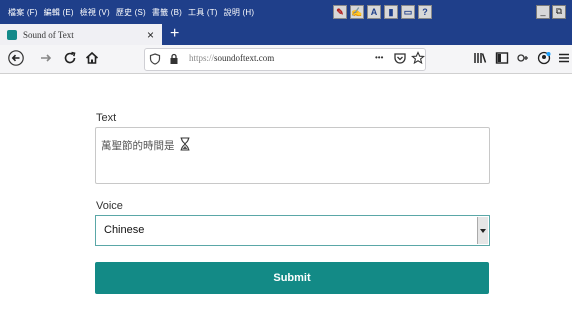 The width and height of the screenshot is (572, 324). I want to click on submit-button: Submit, so click(292, 278).